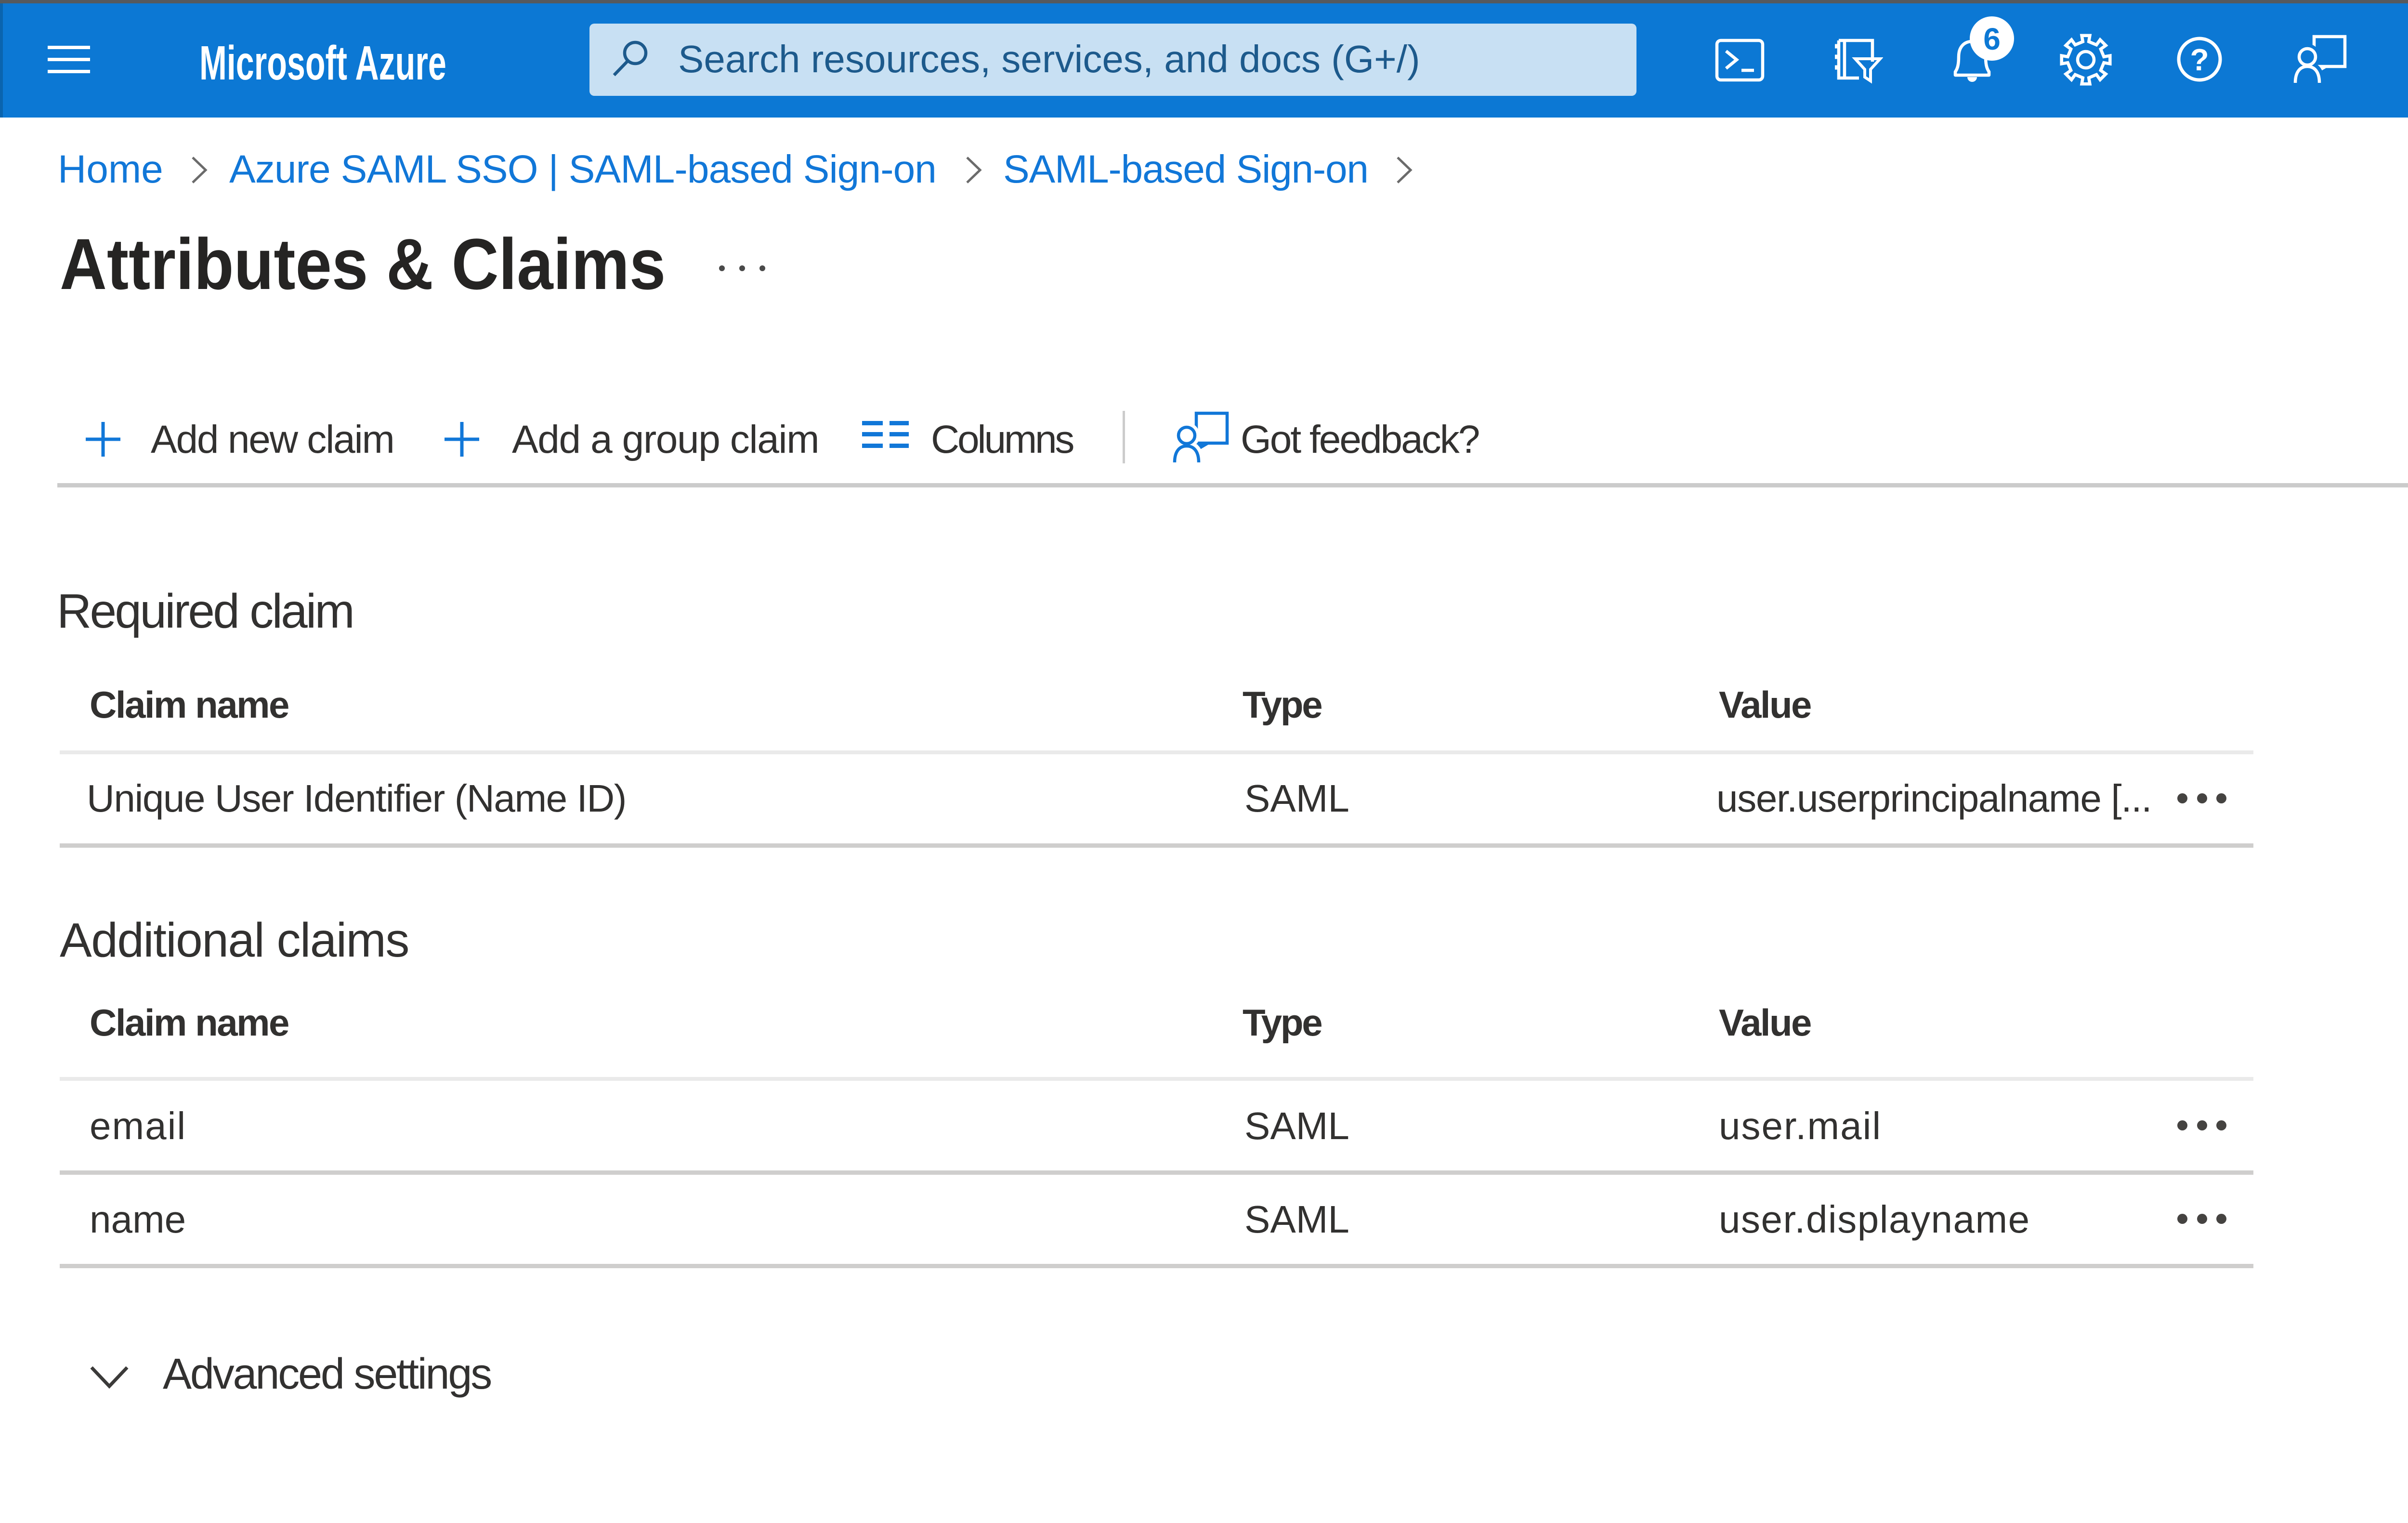  Describe the element at coordinates (1992, 39) in the screenshot. I see `svg-text: 6` at that location.